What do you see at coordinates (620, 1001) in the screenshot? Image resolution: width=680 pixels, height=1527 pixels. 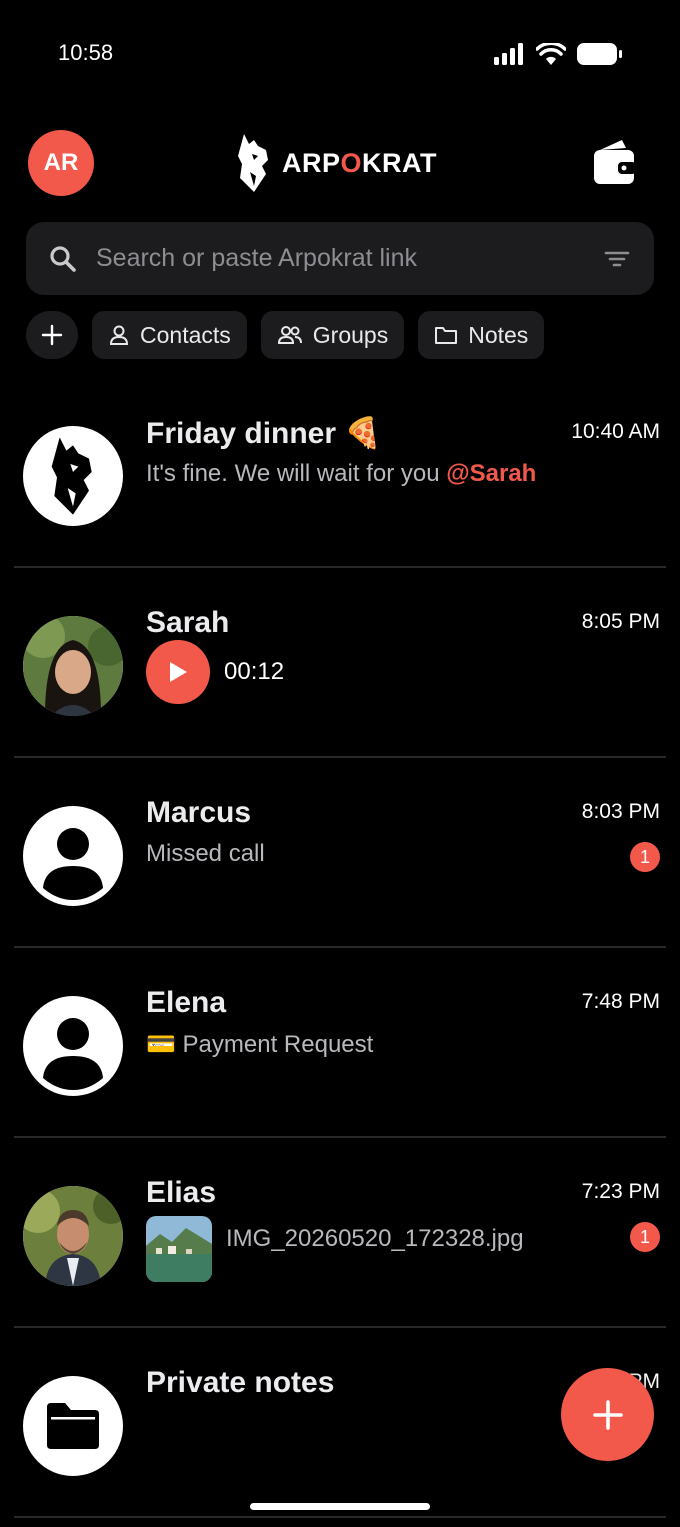 I see `chat-time: 7:48 PM` at bounding box center [620, 1001].